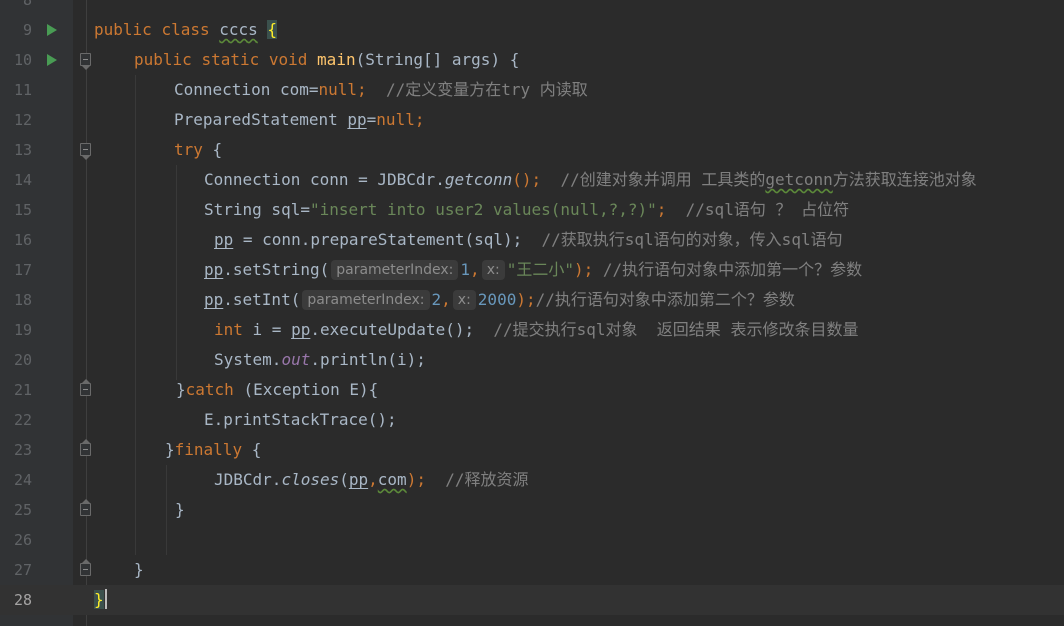 This screenshot has height=626, width=1064. I want to click on line-number: 12, so click(22, 120).